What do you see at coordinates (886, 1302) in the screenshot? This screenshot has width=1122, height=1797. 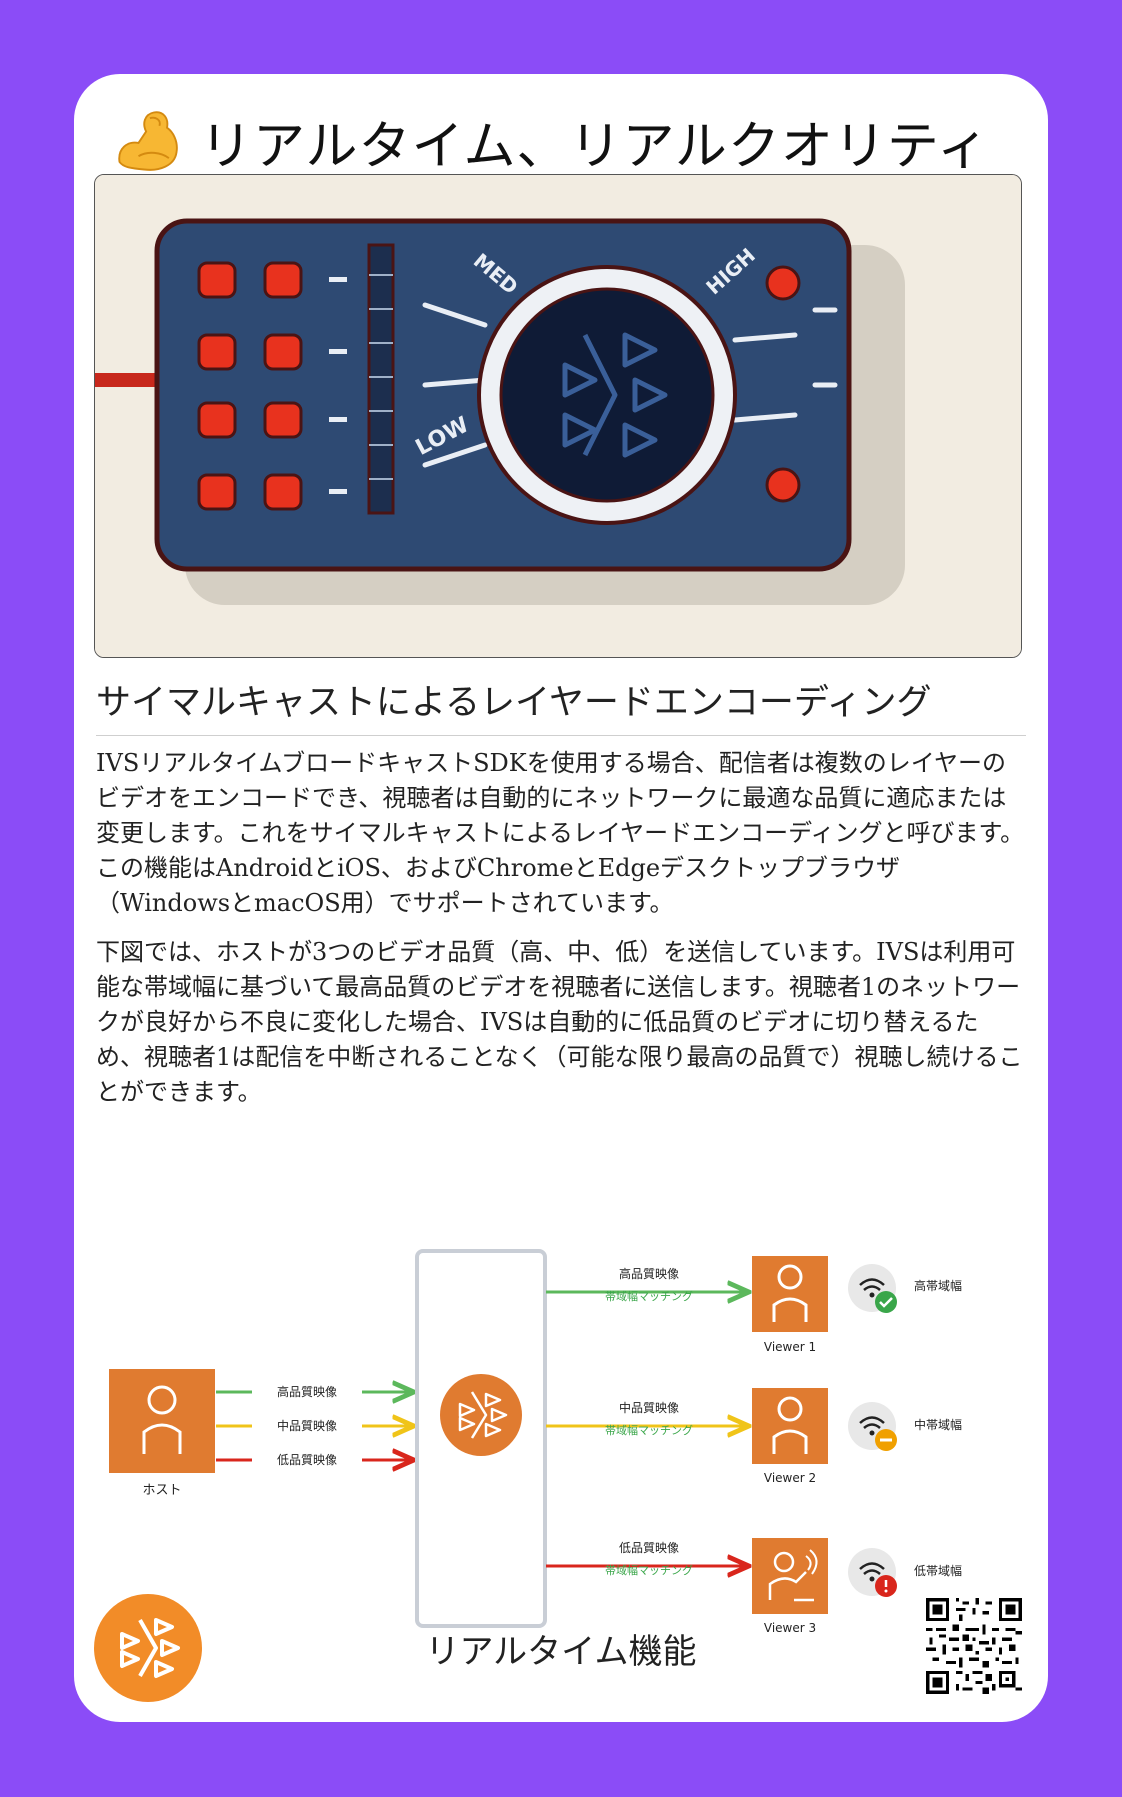 I see `check-icon` at bounding box center [886, 1302].